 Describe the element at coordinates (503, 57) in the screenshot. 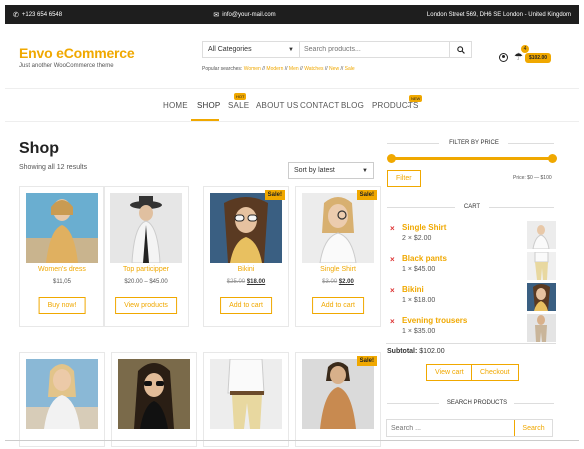

I see `account-icon` at that location.